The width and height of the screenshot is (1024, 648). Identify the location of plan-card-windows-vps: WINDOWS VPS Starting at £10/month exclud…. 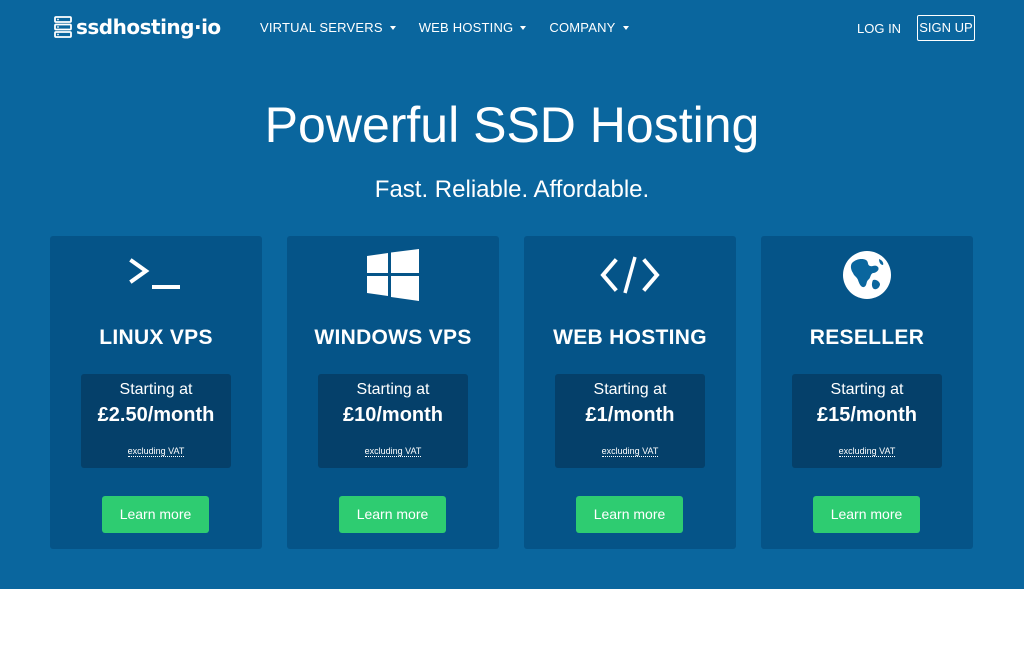
(393, 392).